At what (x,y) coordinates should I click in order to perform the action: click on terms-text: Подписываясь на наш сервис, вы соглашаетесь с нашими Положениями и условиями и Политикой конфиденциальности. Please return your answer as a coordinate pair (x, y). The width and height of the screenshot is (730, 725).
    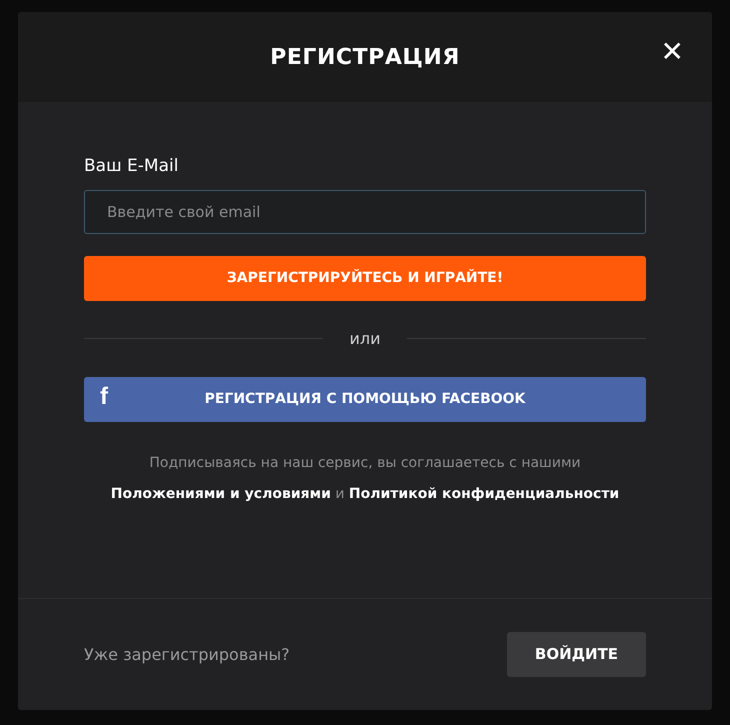
    Looking at the image, I should click on (365, 479).